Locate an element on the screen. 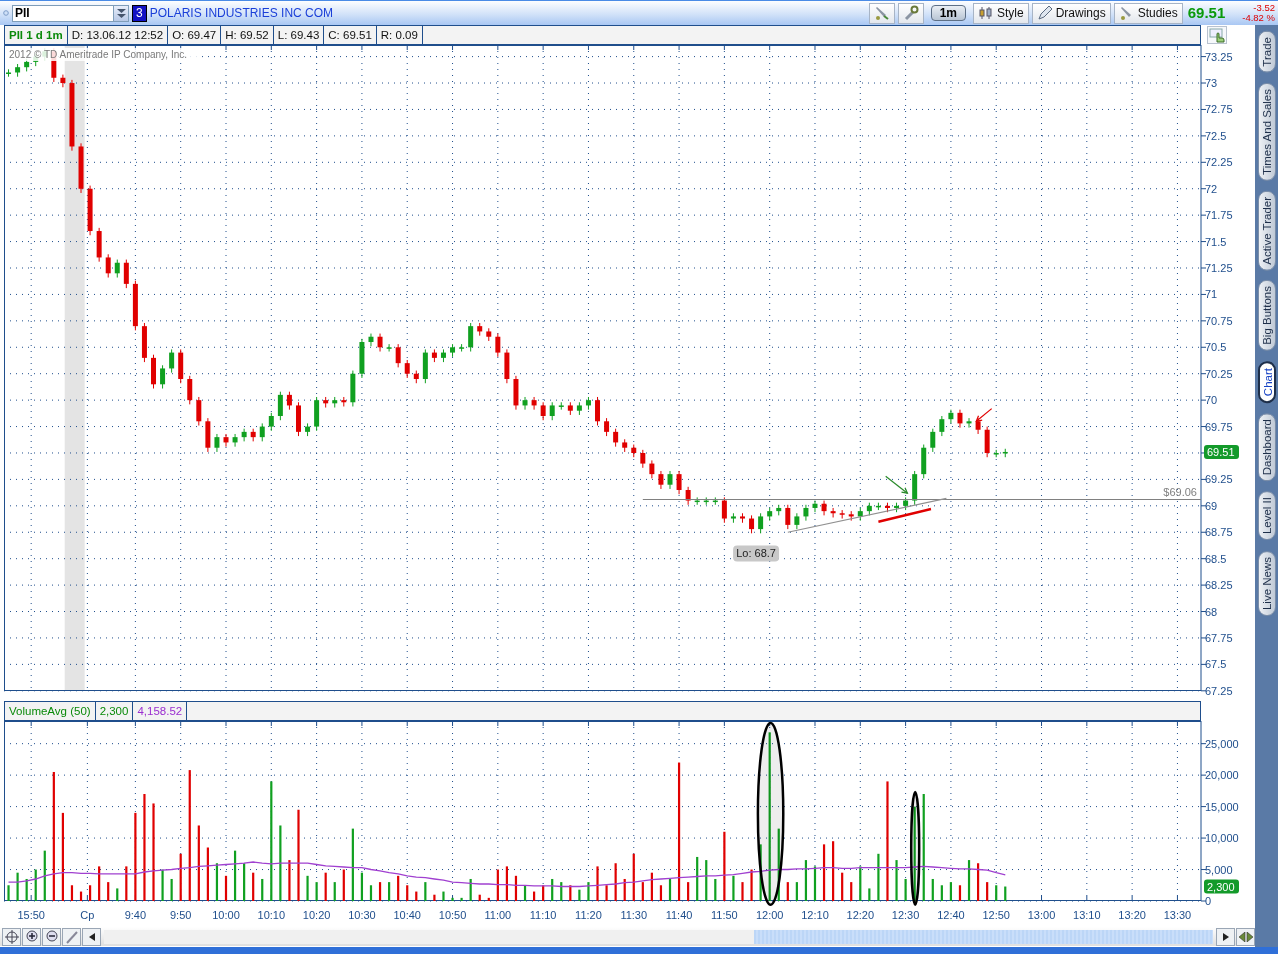 The image size is (1278, 954). axis-label: Cp is located at coordinates (87, 915).